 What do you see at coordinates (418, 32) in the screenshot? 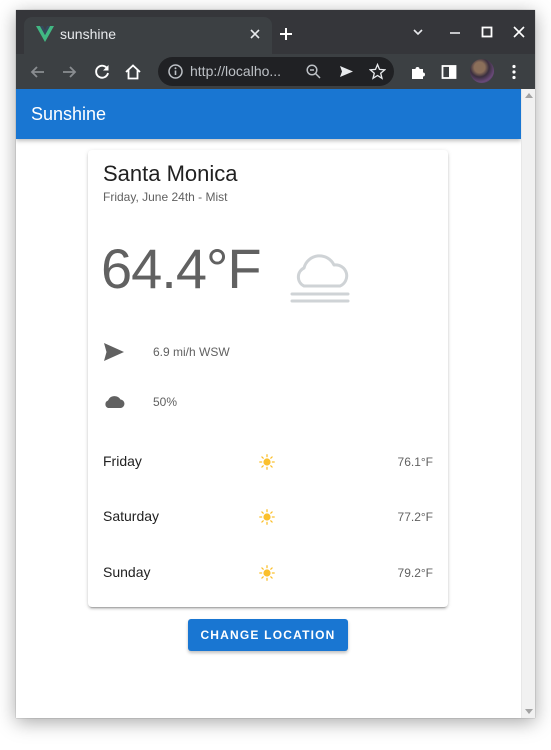
I see `tab-search-chevron-icon` at bounding box center [418, 32].